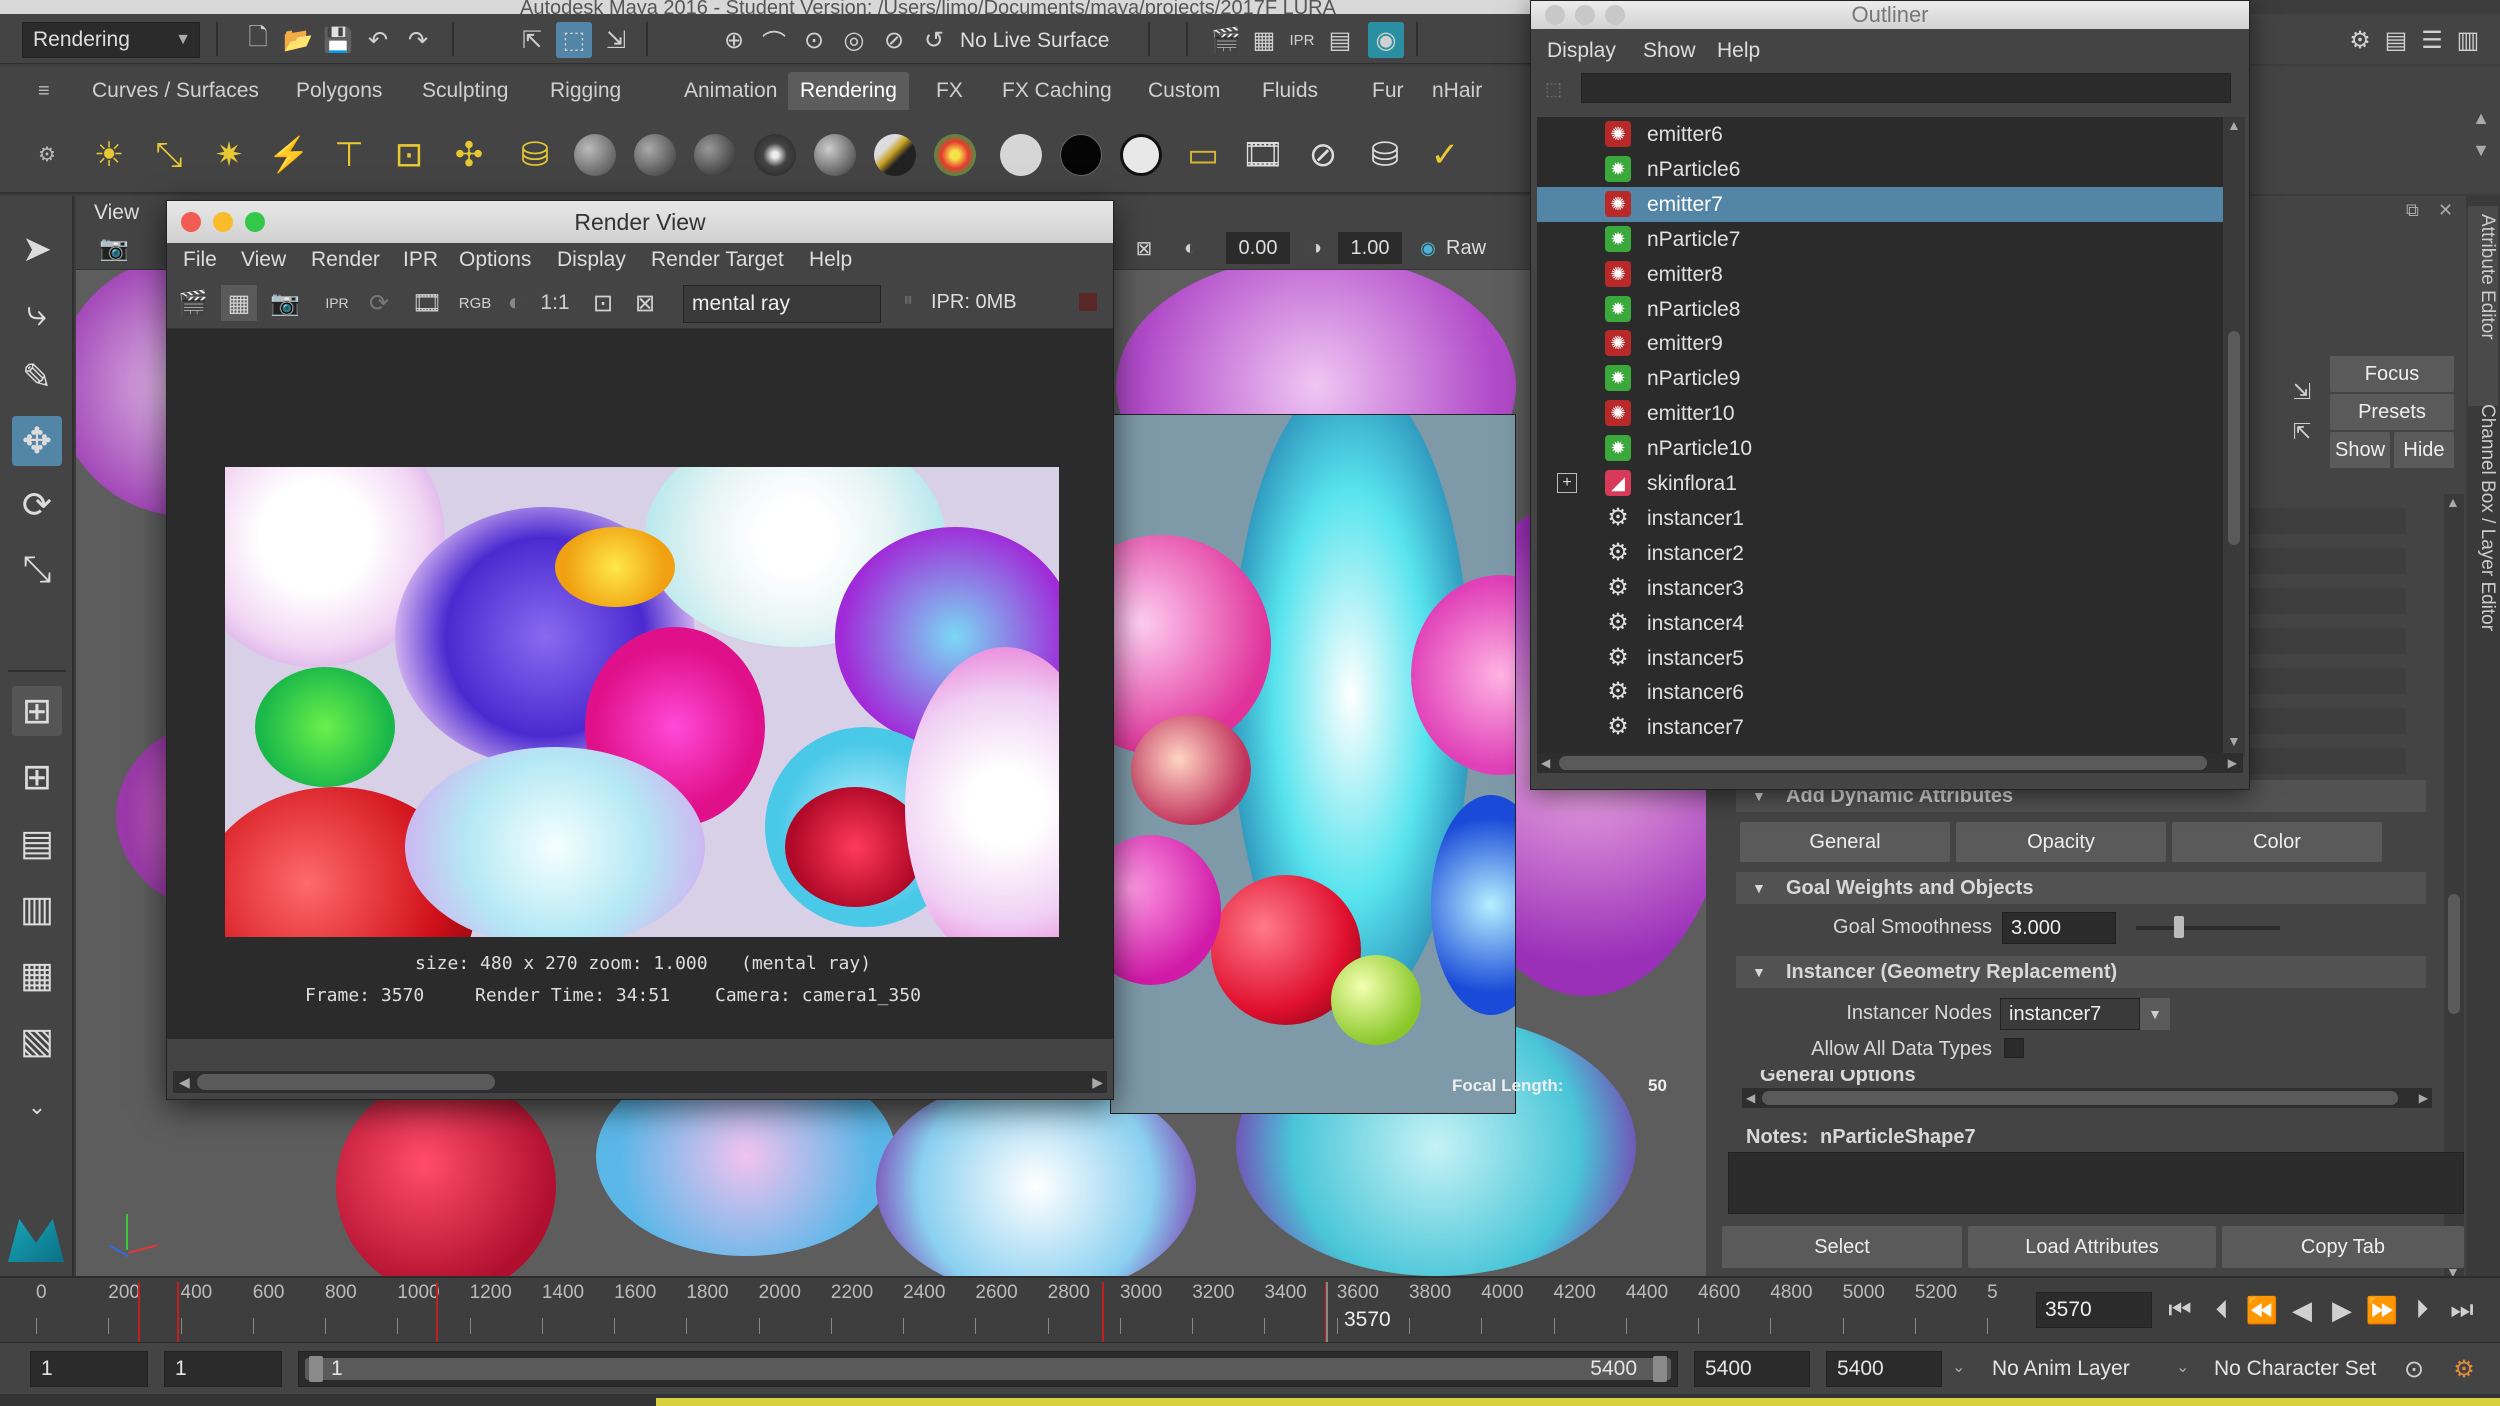  What do you see at coordinates (2445, 210) in the screenshot?
I see `close-panel-icon: ✕` at bounding box center [2445, 210].